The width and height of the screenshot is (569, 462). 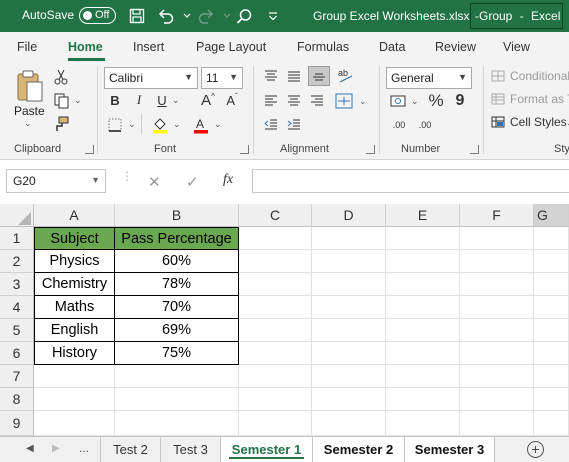 I want to click on sheet-tab-semester-2: Semester 2, so click(x=359, y=449).